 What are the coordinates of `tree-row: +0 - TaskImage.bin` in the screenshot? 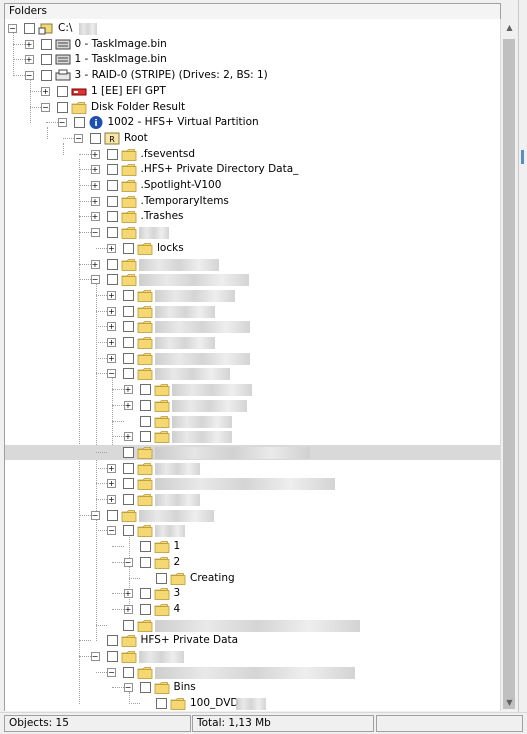 It's located at (252, 44).